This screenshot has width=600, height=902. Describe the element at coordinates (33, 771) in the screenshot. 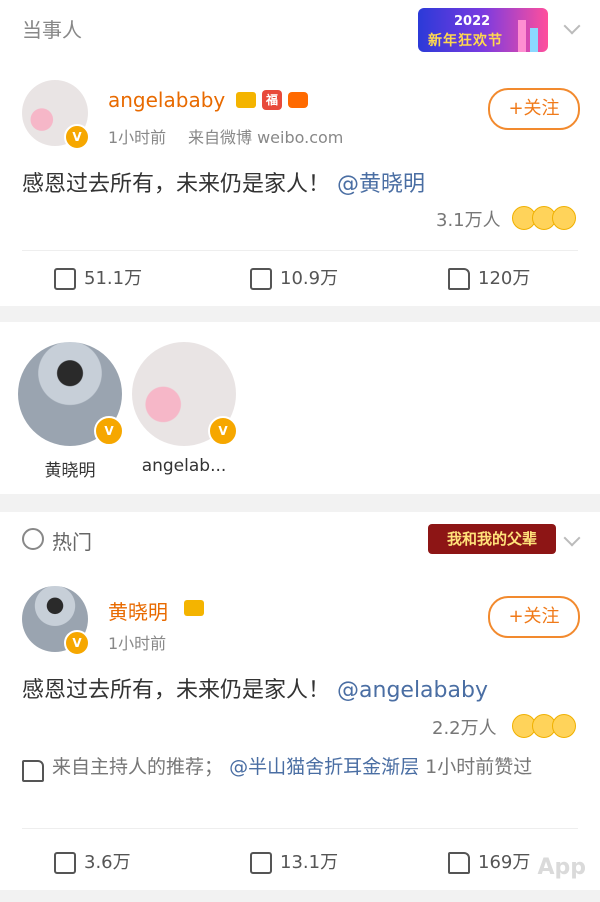

I see `like-small-icon` at that location.